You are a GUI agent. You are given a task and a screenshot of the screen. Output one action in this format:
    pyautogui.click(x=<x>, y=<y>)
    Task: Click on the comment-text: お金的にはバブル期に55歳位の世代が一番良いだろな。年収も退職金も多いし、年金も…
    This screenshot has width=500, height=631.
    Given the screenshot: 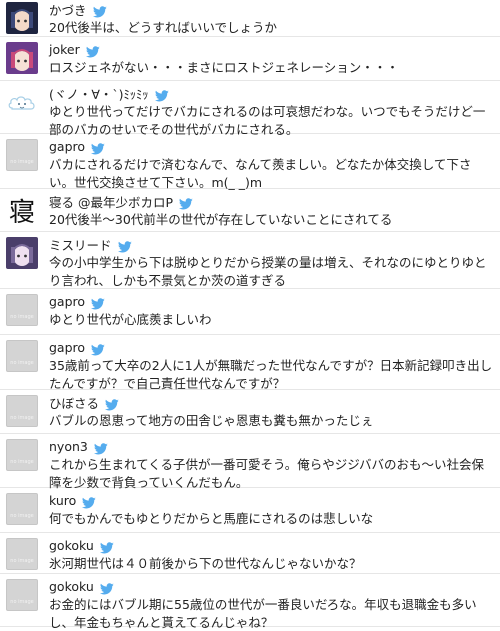 What is the action you would take?
    pyautogui.click(x=263, y=613)
    